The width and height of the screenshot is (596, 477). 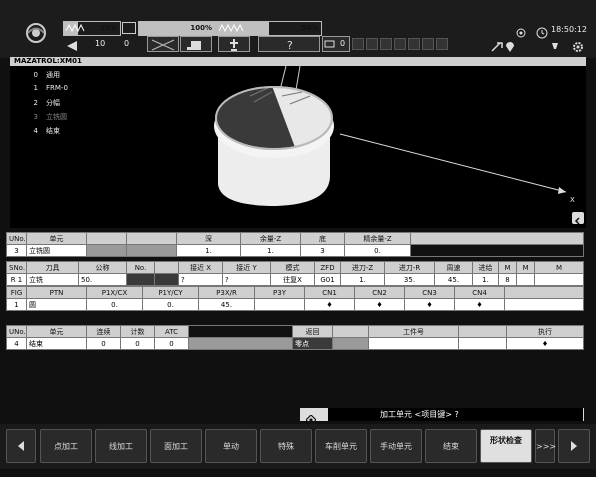 What do you see at coordinates (555, 47) in the screenshot?
I see `lamp-icon` at bounding box center [555, 47].